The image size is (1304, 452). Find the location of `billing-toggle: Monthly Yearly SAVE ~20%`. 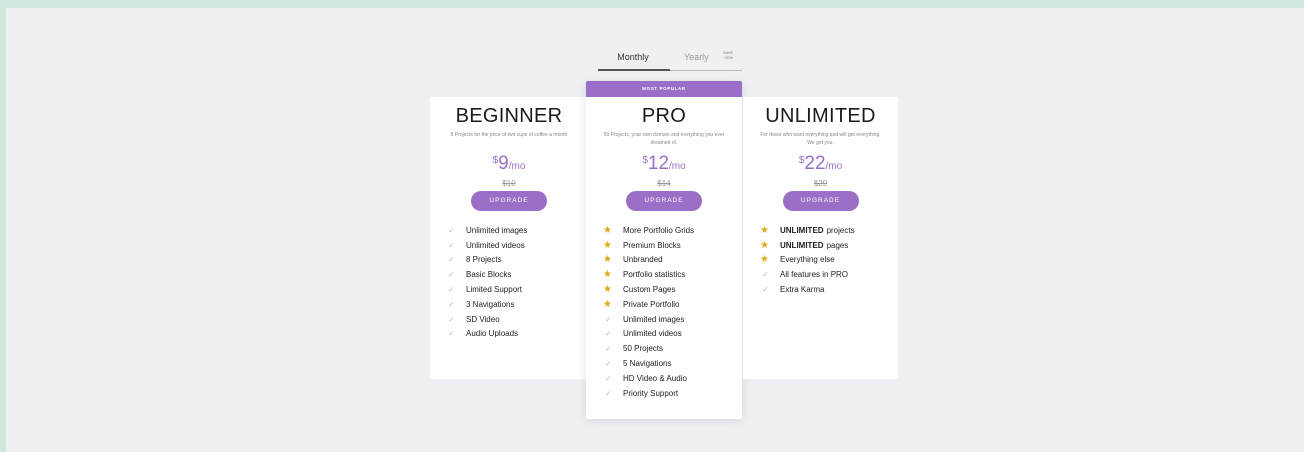

billing-toggle: Monthly Yearly SAVE ~20% is located at coordinates (667, 58).